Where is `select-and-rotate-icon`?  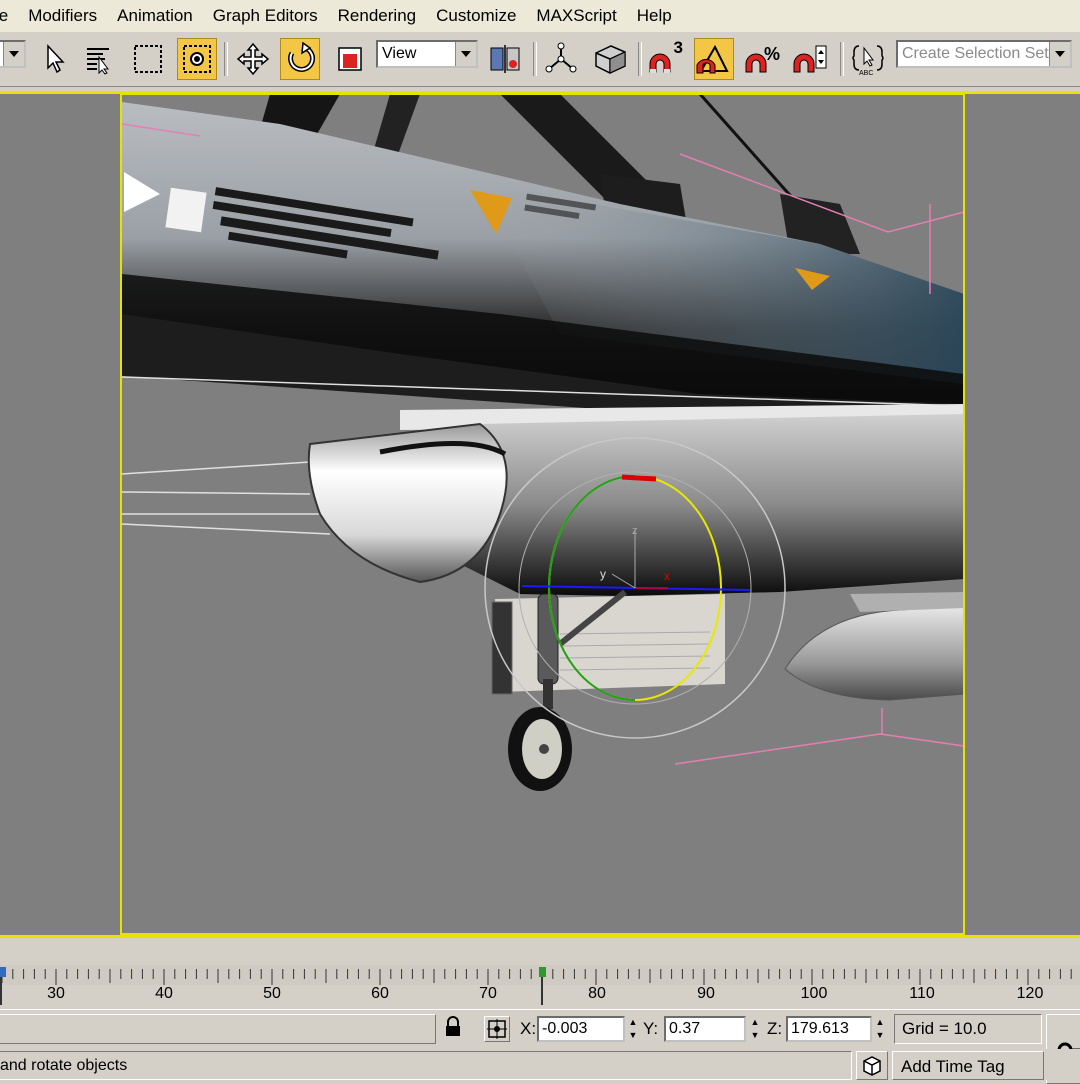 select-and-rotate-icon is located at coordinates (302, 57).